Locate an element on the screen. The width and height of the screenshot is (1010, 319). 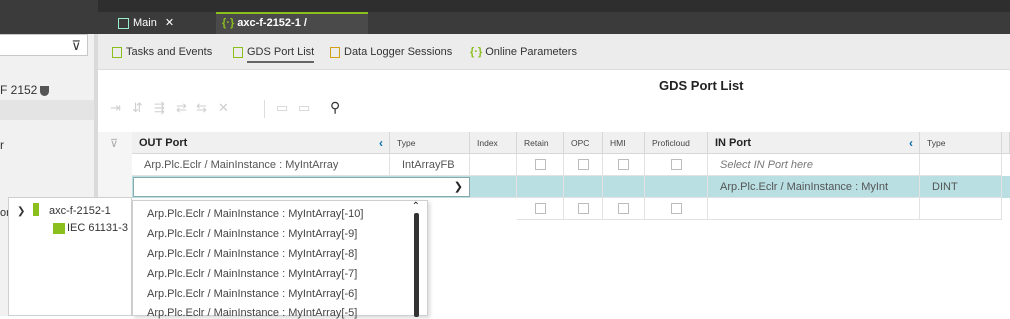
left-selected-item is located at coordinates (47, 110).